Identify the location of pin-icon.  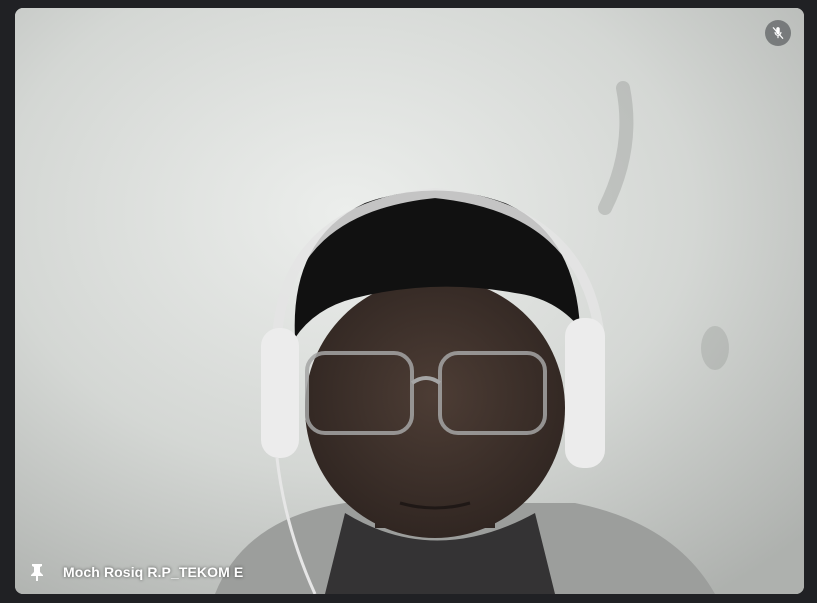
(37, 572).